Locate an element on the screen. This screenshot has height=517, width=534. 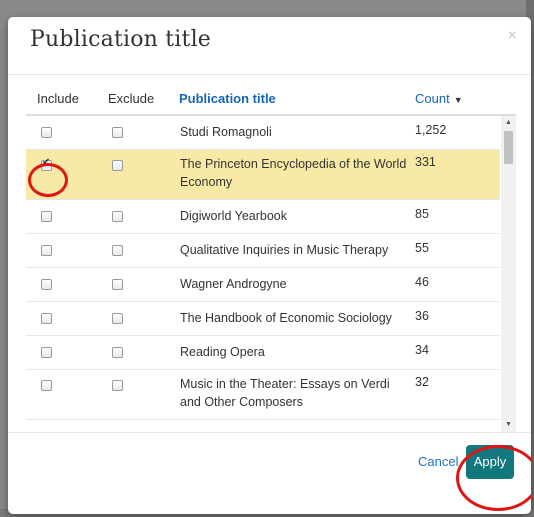
publication-count: 46 is located at coordinates (422, 282).